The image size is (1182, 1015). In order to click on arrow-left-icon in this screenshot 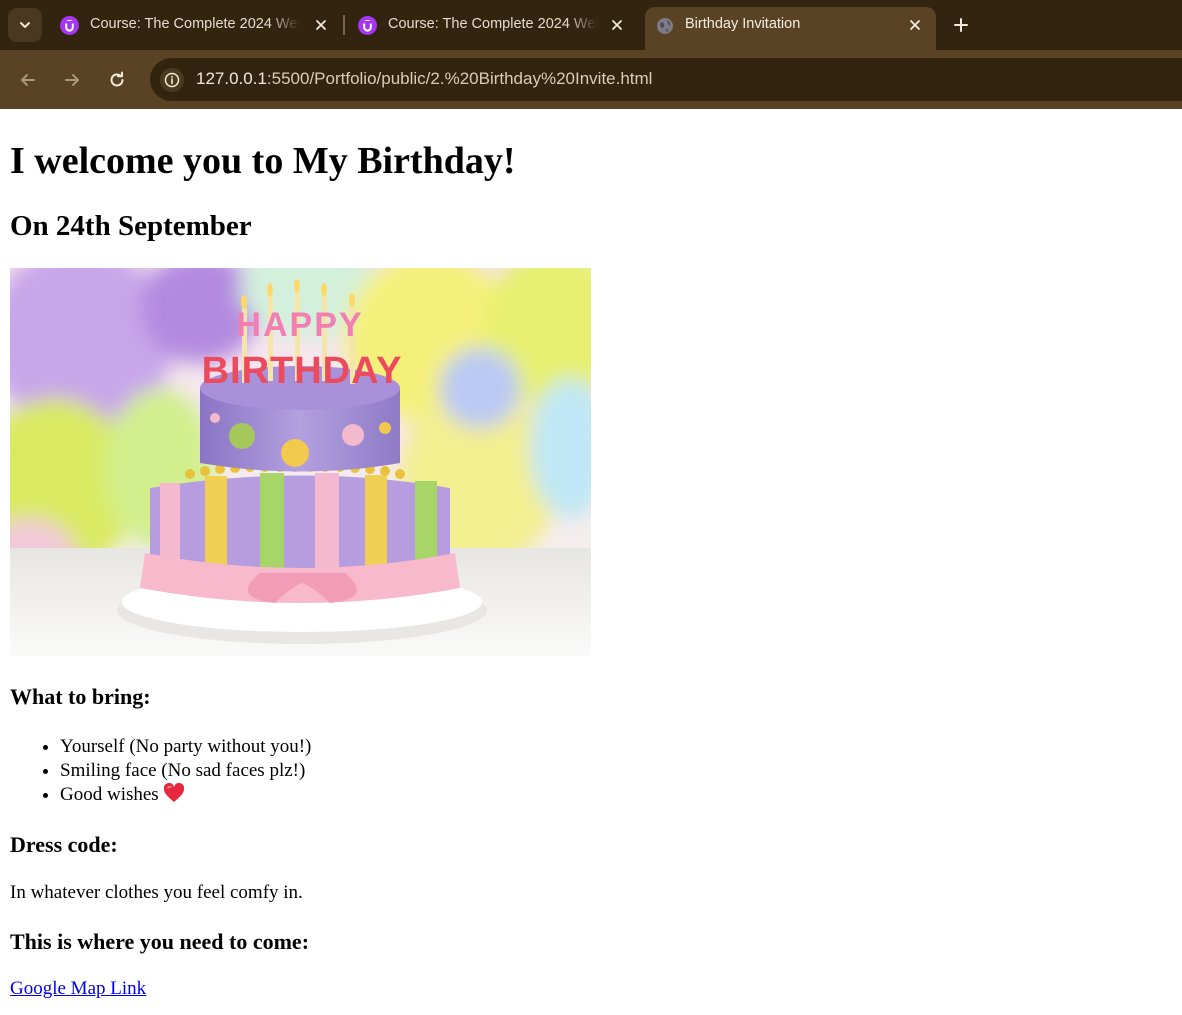, I will do `click(28, 80)`.